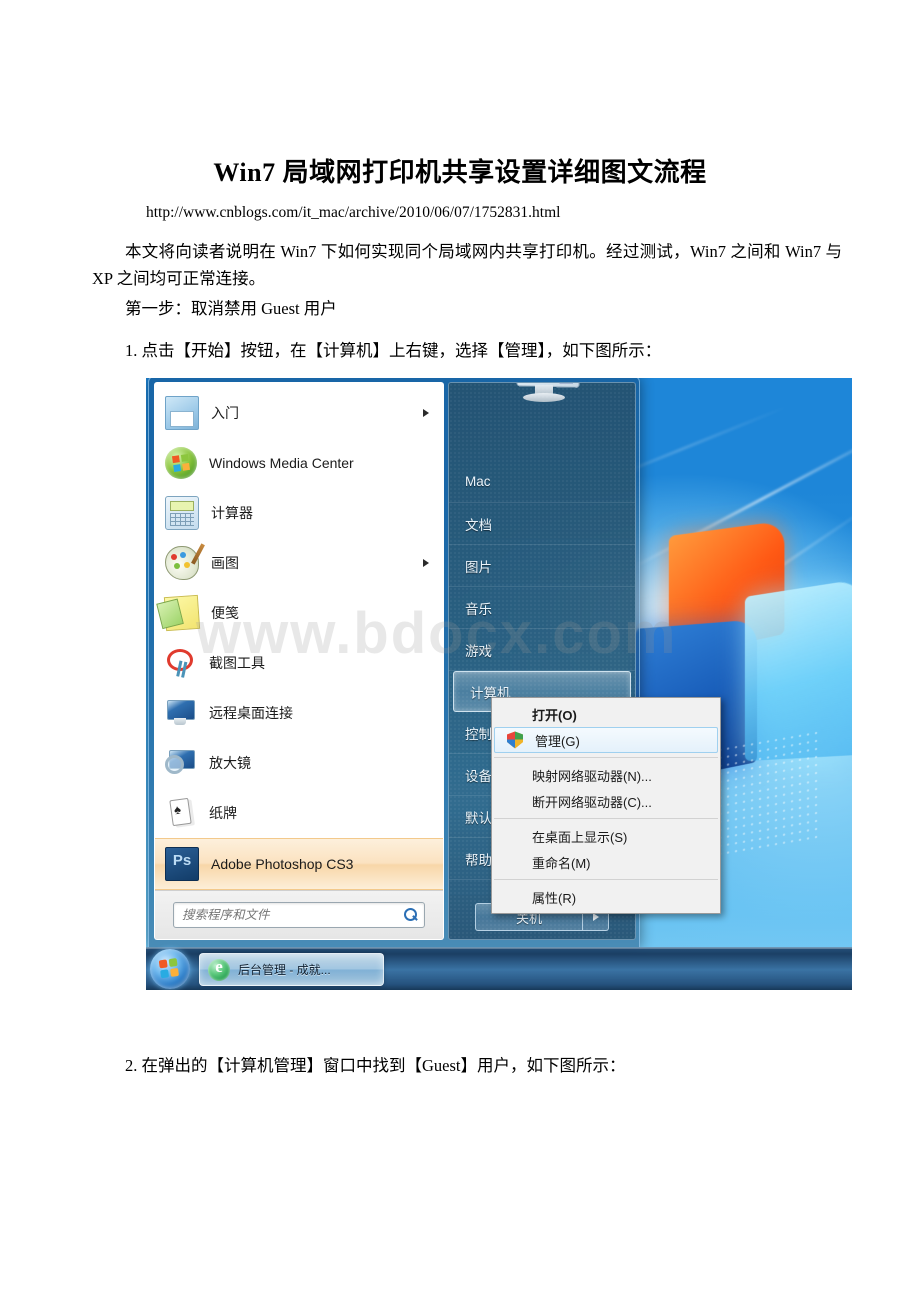  Describe the element at coordinates (281, 463) in the screenshot. I see `start-menu-item-label: Windows Media Center` at that location.